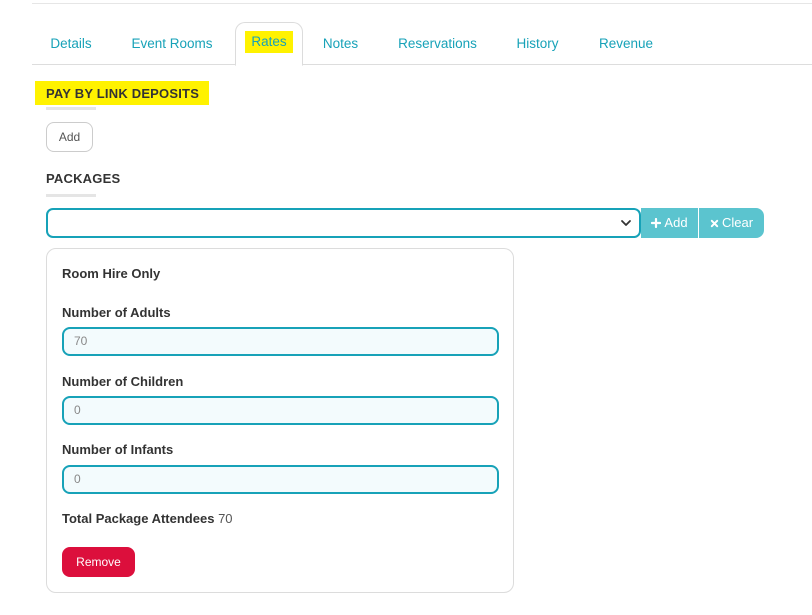  Describe the element at coordinates (626, 43) in the screenshot. I see `tab-revenue: Revenue` at that location.